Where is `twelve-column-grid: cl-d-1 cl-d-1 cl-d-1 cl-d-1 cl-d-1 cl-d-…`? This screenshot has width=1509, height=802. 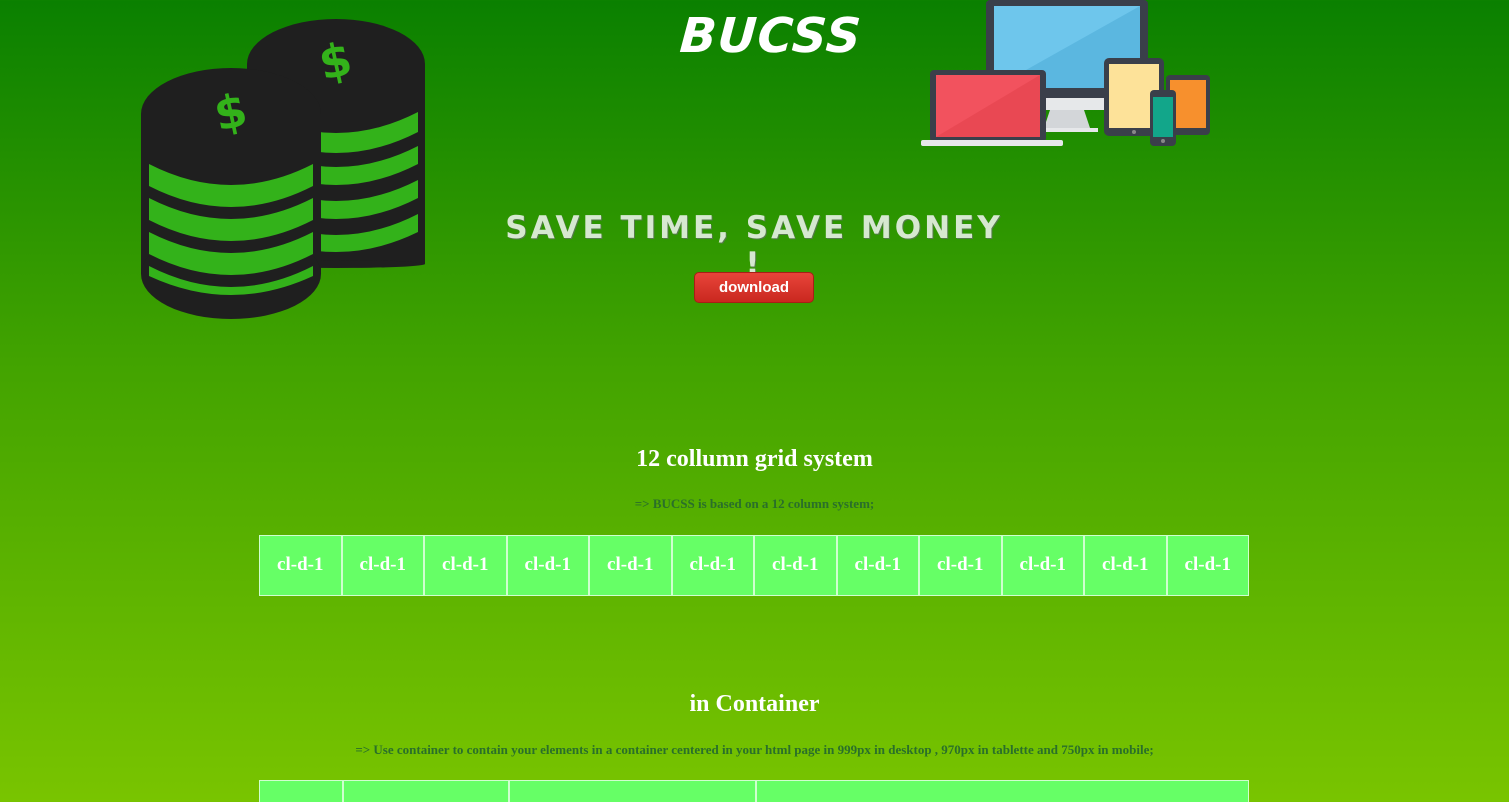 twelve-column-grid: cl-d-1 cl-d-1 cl-d-1 cl-d-1 cl-d-1 cl-d-… is located at coordinates (754, 565).